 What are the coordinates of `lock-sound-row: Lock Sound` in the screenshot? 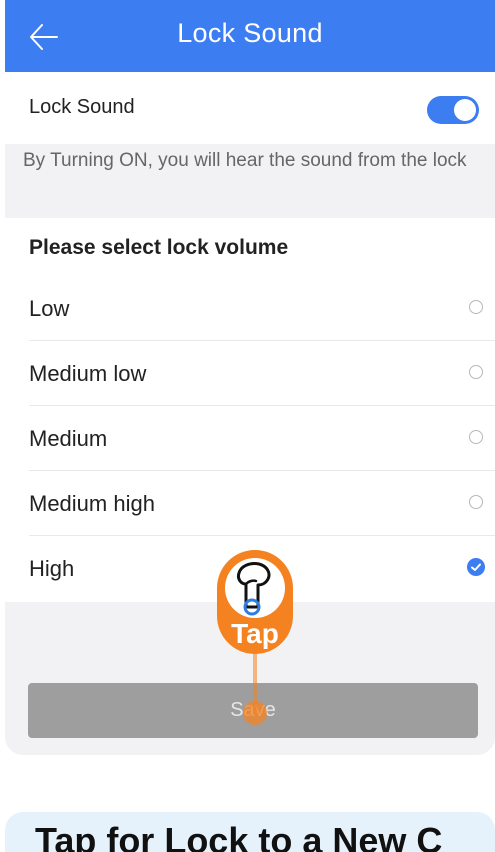 It's located at (250, 108).